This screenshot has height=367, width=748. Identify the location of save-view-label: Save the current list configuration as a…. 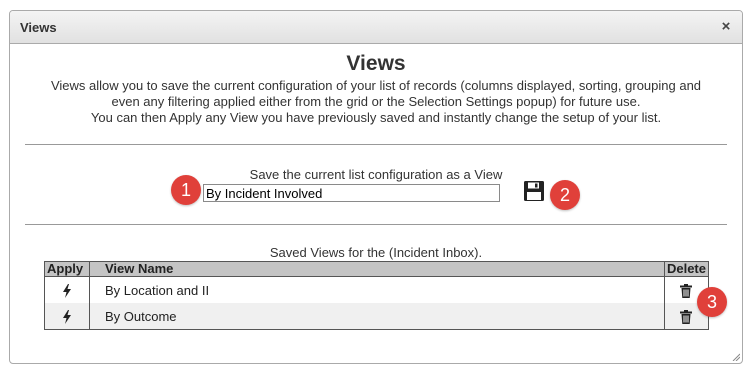
(376, 174).